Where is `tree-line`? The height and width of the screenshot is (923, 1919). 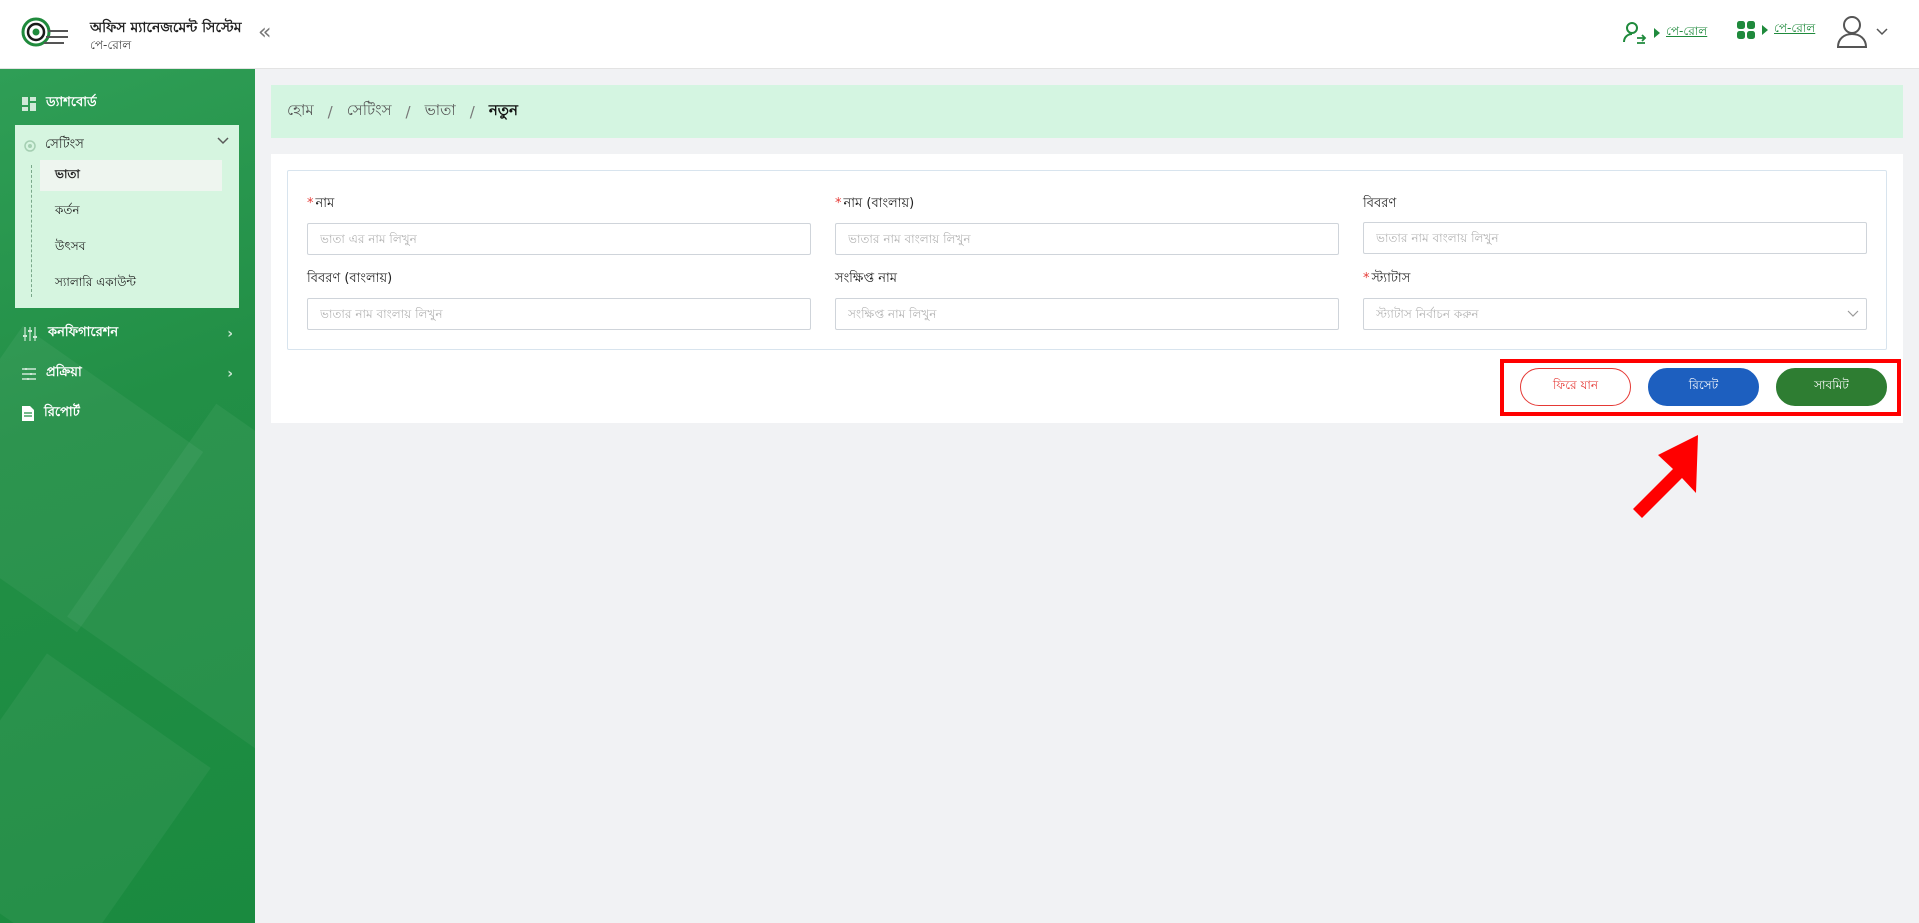
tree-line is located at coordinates (31, 231).